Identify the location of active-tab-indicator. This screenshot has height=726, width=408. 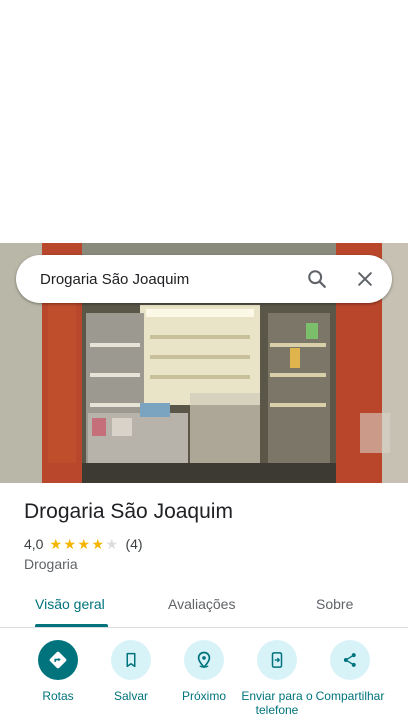
(71, 625).